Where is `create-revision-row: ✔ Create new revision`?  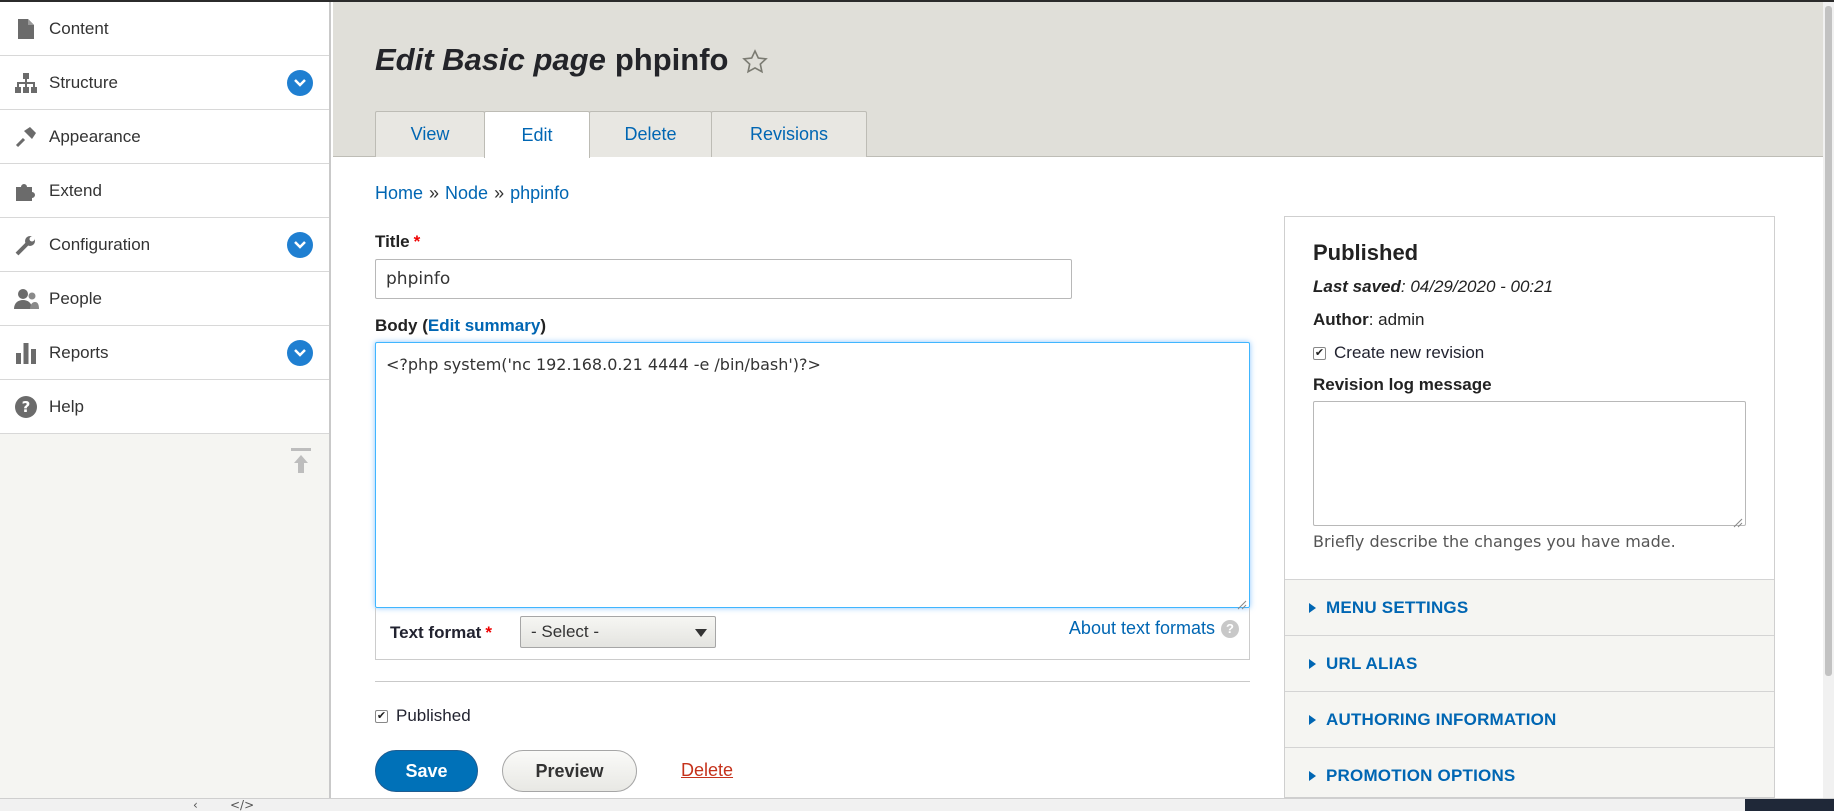 create-revision-row: ✔ Create new revision is located at coordinates (1398, 353).